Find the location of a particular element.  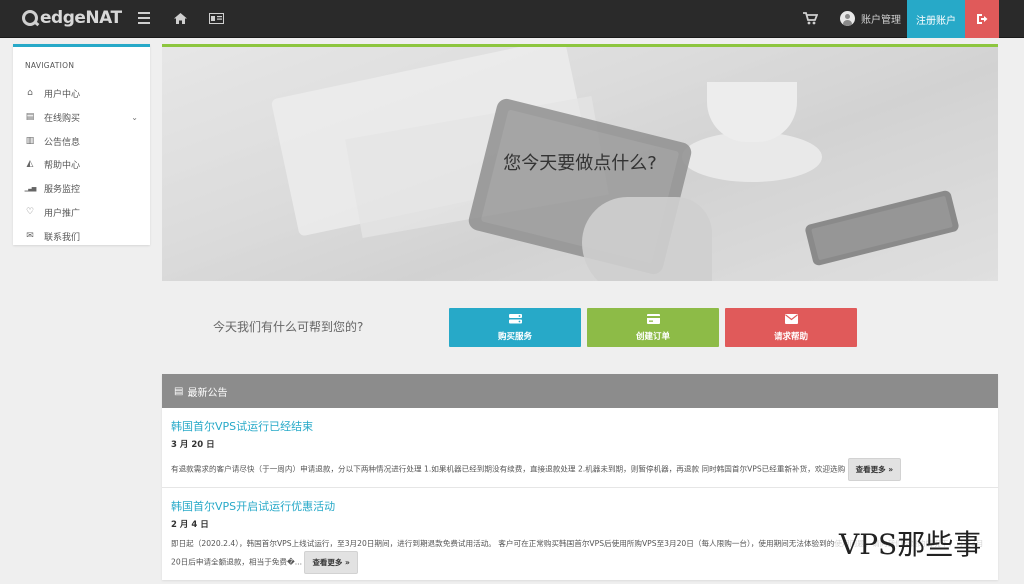

sidebar-item-label: 服务监控 is located at coordinates (62, 189).